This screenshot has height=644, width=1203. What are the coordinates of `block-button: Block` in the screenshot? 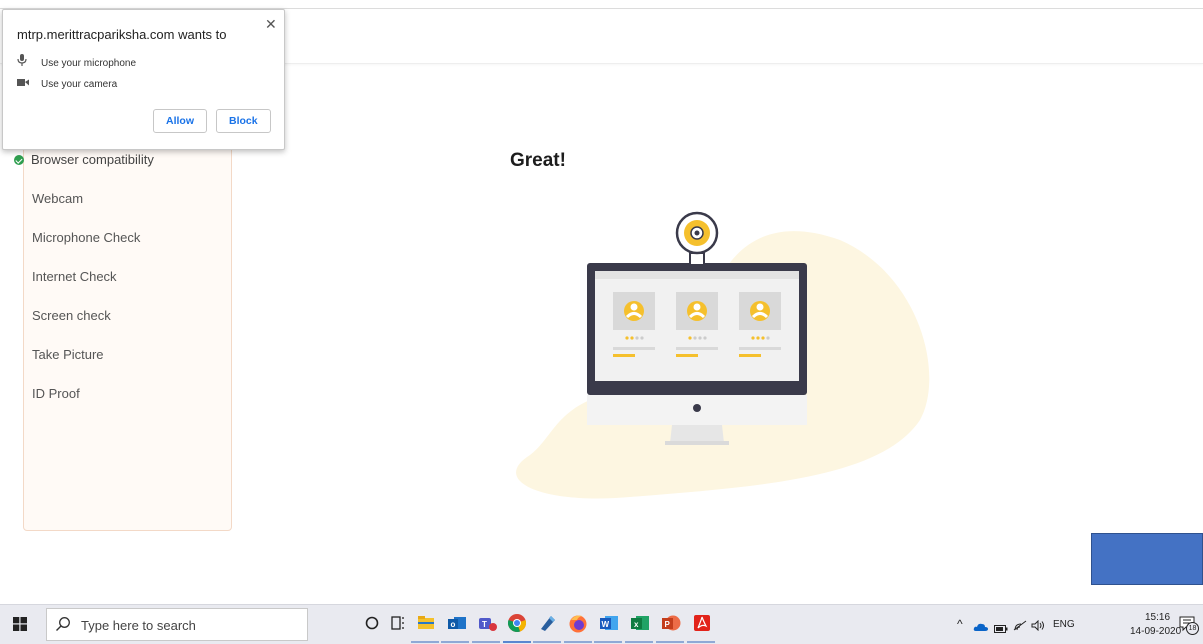 It's located at (243, 121).